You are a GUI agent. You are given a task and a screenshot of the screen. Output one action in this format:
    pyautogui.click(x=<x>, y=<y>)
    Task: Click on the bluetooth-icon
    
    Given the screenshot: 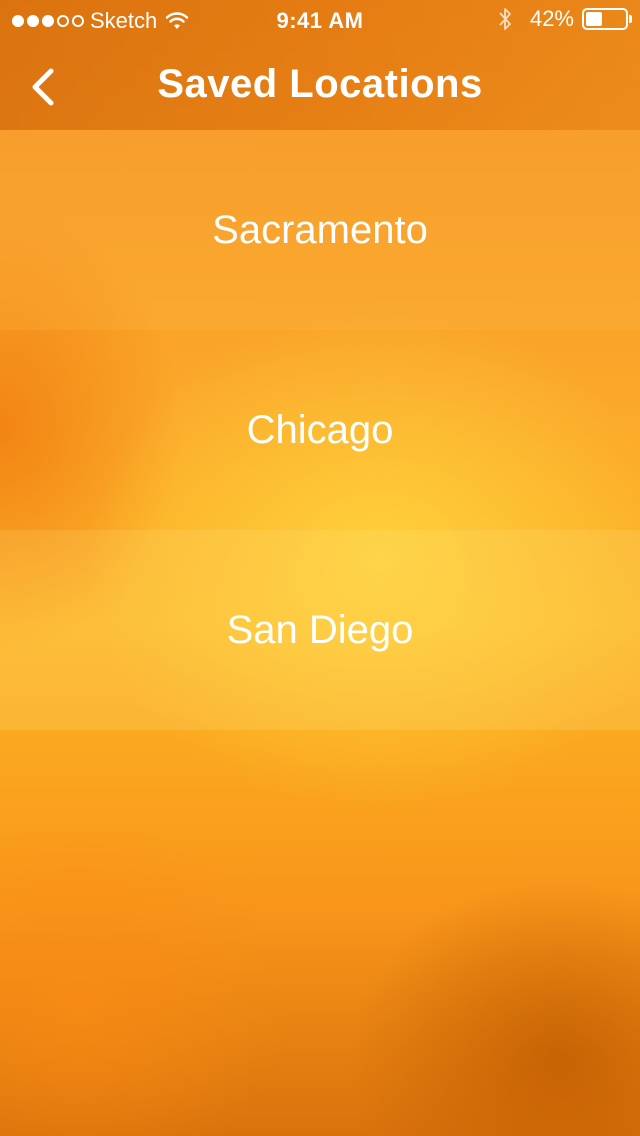 What is the action you would take?
    pyautogui.click(x=505, y=19)
    